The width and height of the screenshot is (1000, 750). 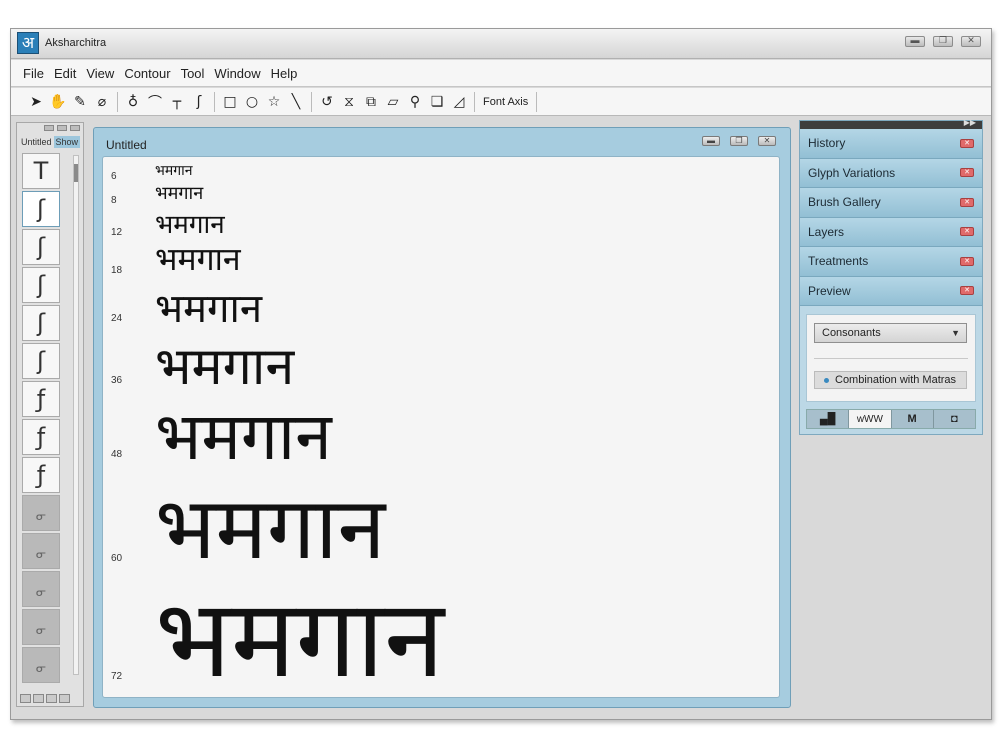 I want to click on square-icon: ◘, so click(x=954, y=419).